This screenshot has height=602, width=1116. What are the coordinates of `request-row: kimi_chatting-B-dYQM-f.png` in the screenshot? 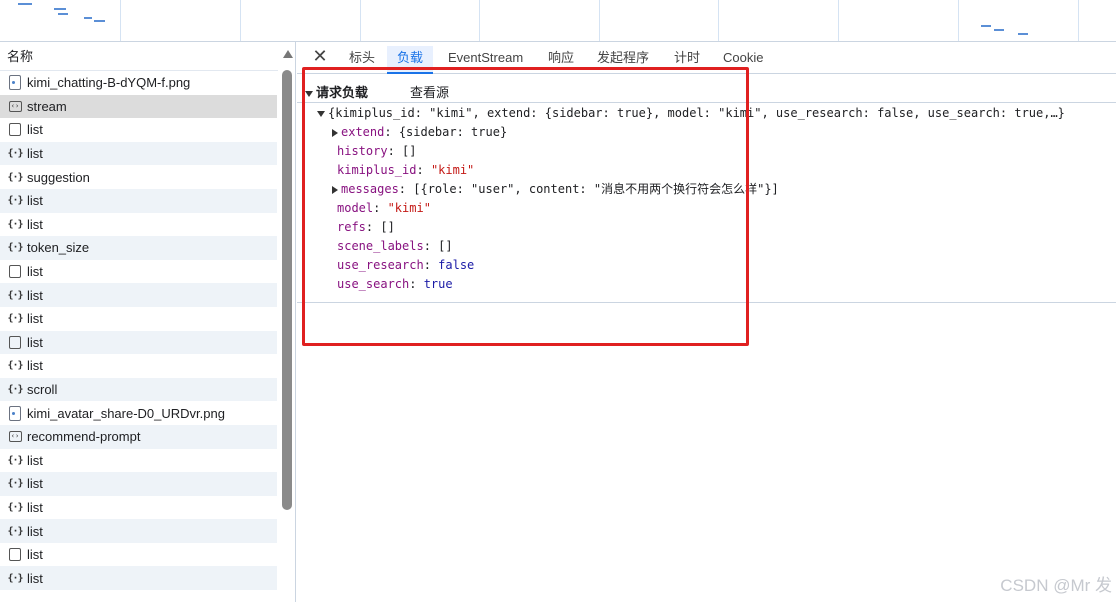 It's located at (138, 83).